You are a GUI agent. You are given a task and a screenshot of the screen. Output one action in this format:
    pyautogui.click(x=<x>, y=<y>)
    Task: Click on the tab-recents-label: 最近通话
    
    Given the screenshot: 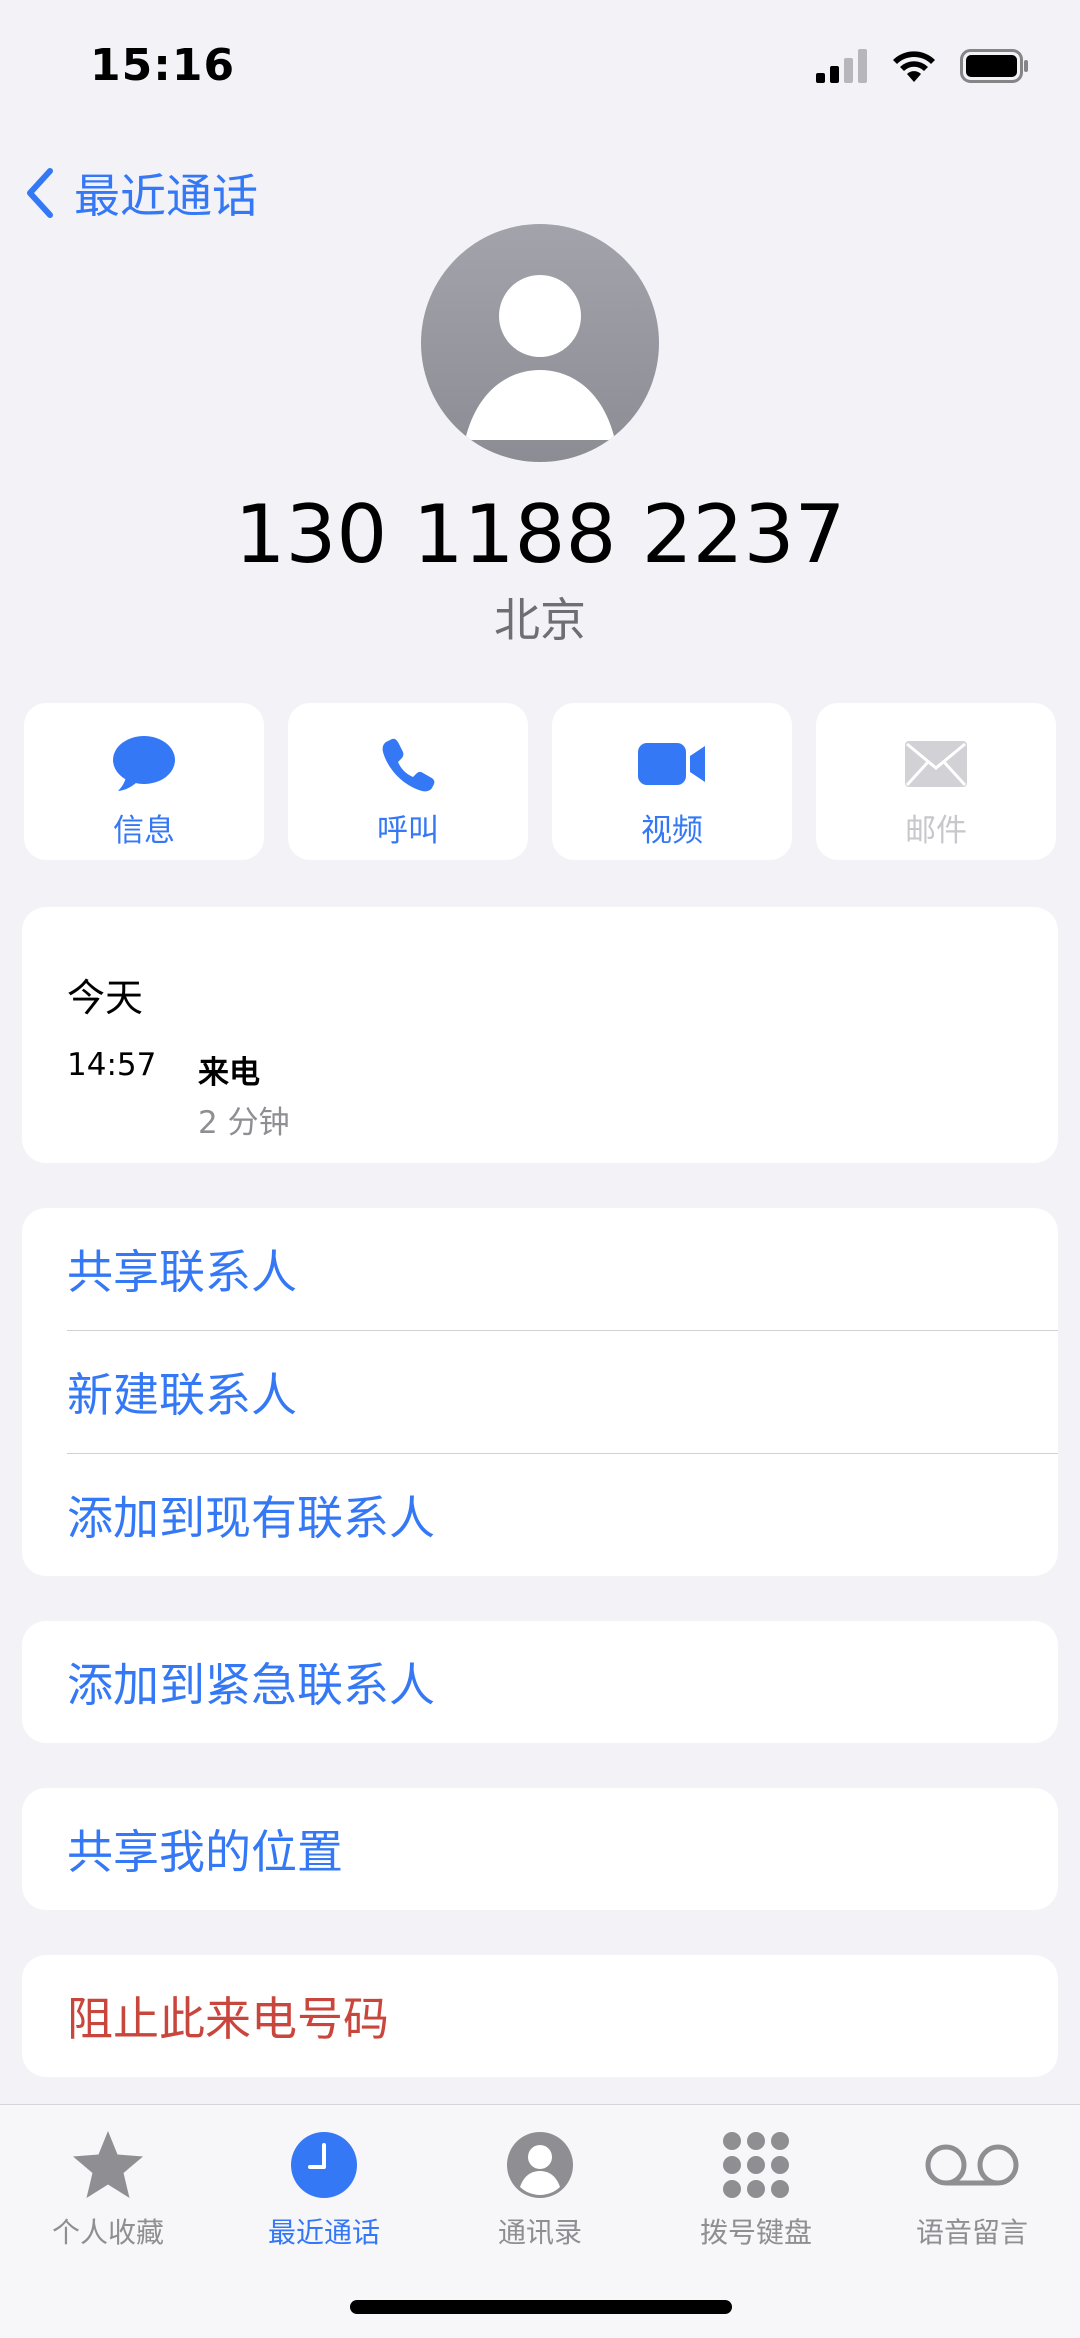 What is the action you would take?
    pyautogui.click(x=323, y=2232)
    